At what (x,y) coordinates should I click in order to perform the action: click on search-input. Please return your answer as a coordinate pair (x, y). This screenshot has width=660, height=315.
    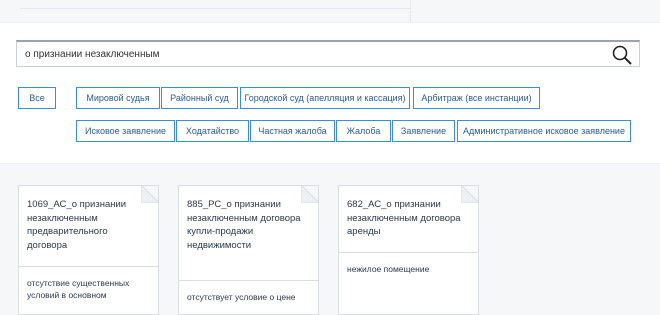
    Looking at the image, I should click on (315, 54).